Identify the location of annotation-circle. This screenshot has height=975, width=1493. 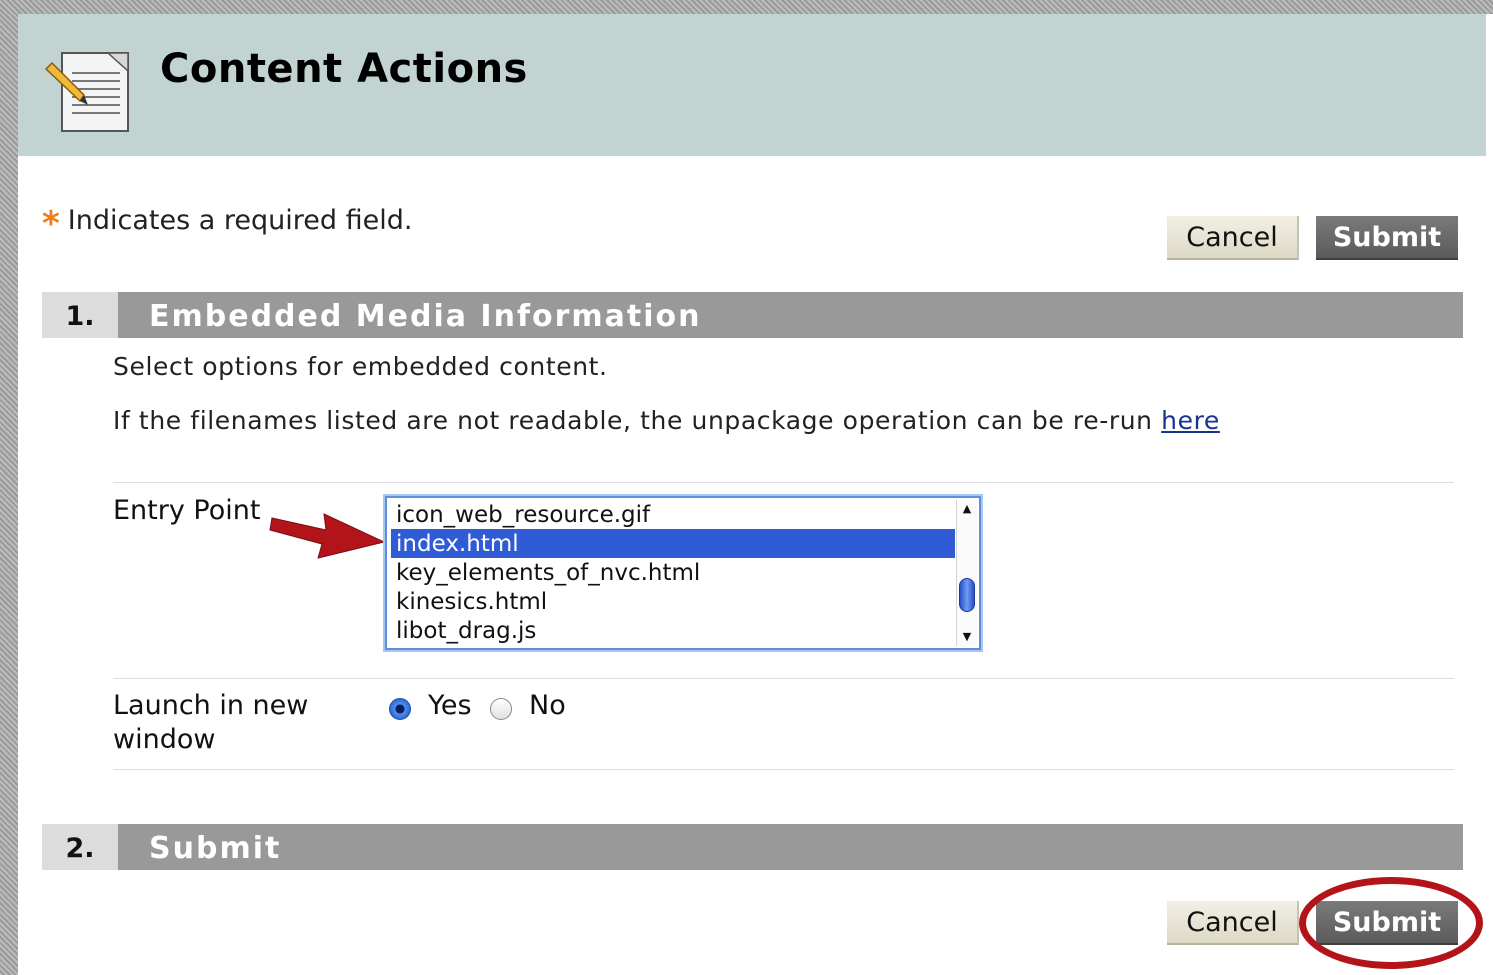
(1391, 923).